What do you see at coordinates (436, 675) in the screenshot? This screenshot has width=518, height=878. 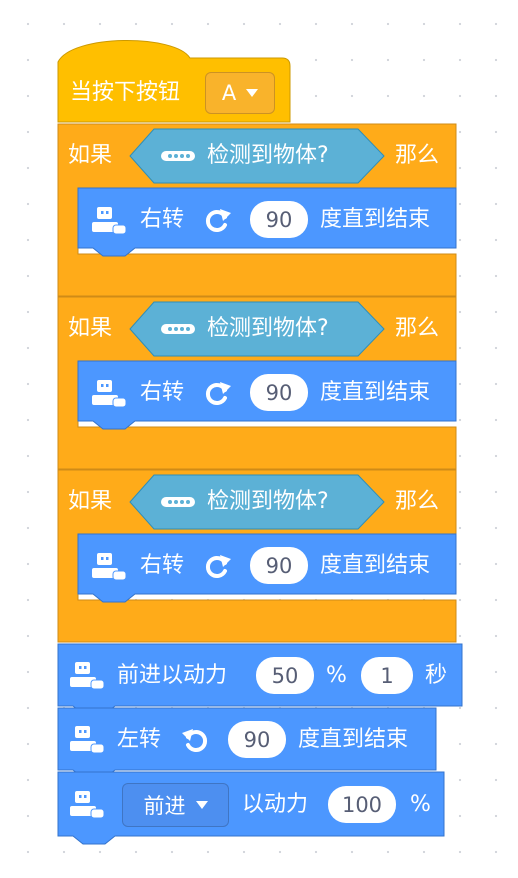 I see `seconds-unit-label: 秒` at bounding box center [436, 675].